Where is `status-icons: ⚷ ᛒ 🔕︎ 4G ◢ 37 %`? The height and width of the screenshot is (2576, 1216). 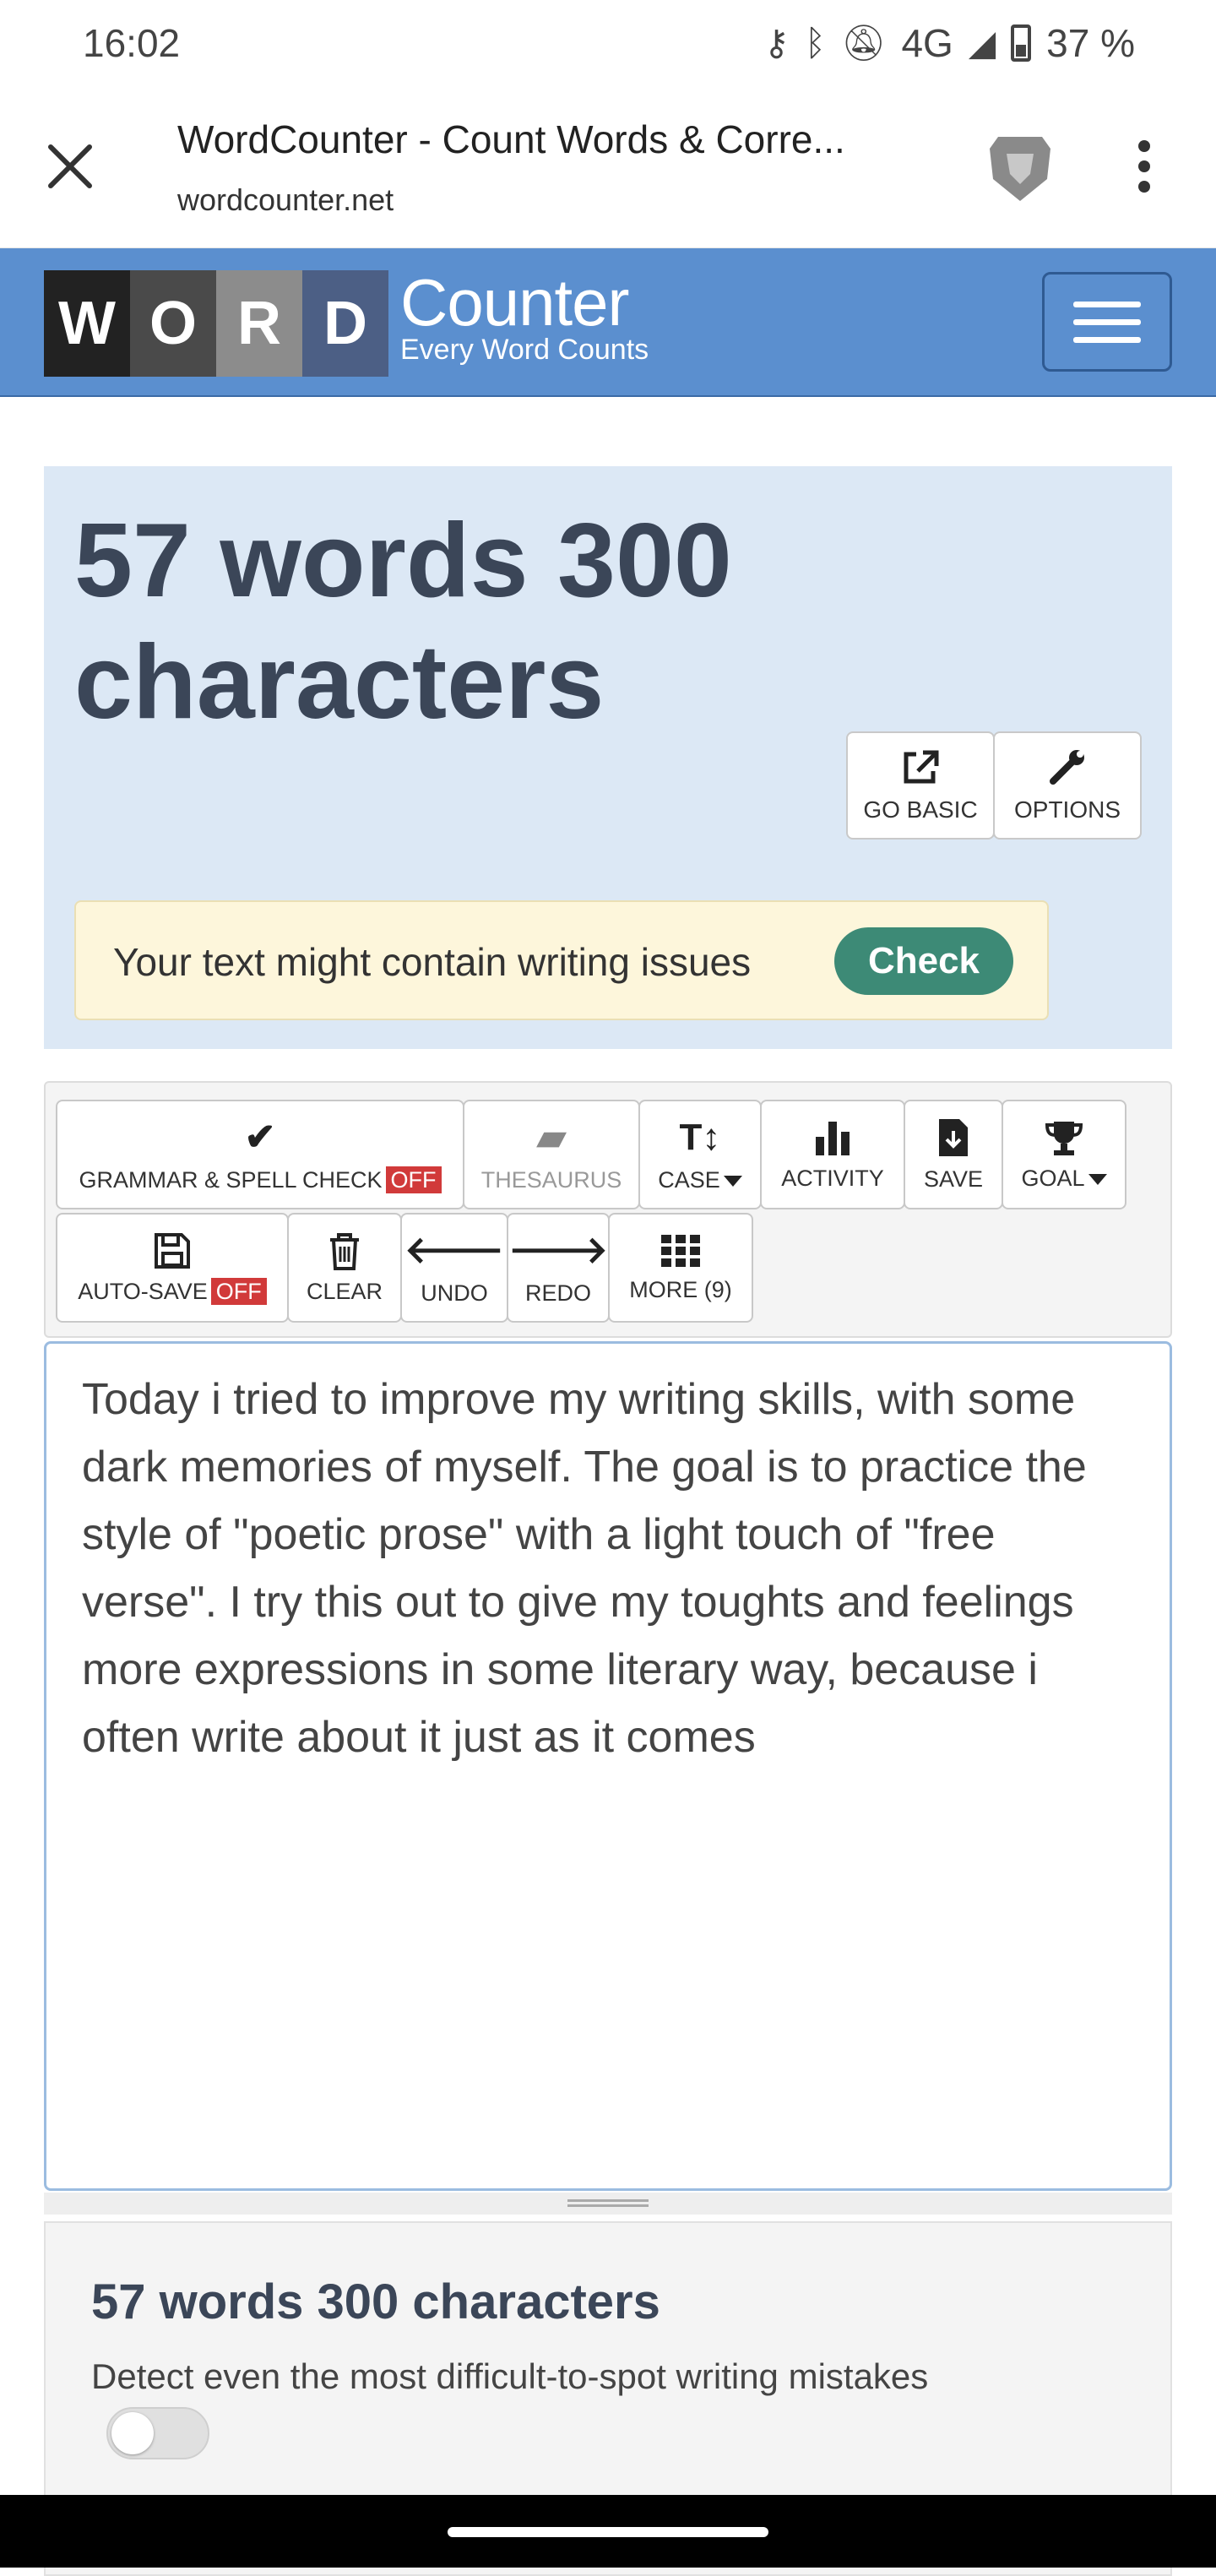
status-icons: ⚷ ᛒ 🔕︎ 4G ◢ 37 % is located at coordinates (949, 43).